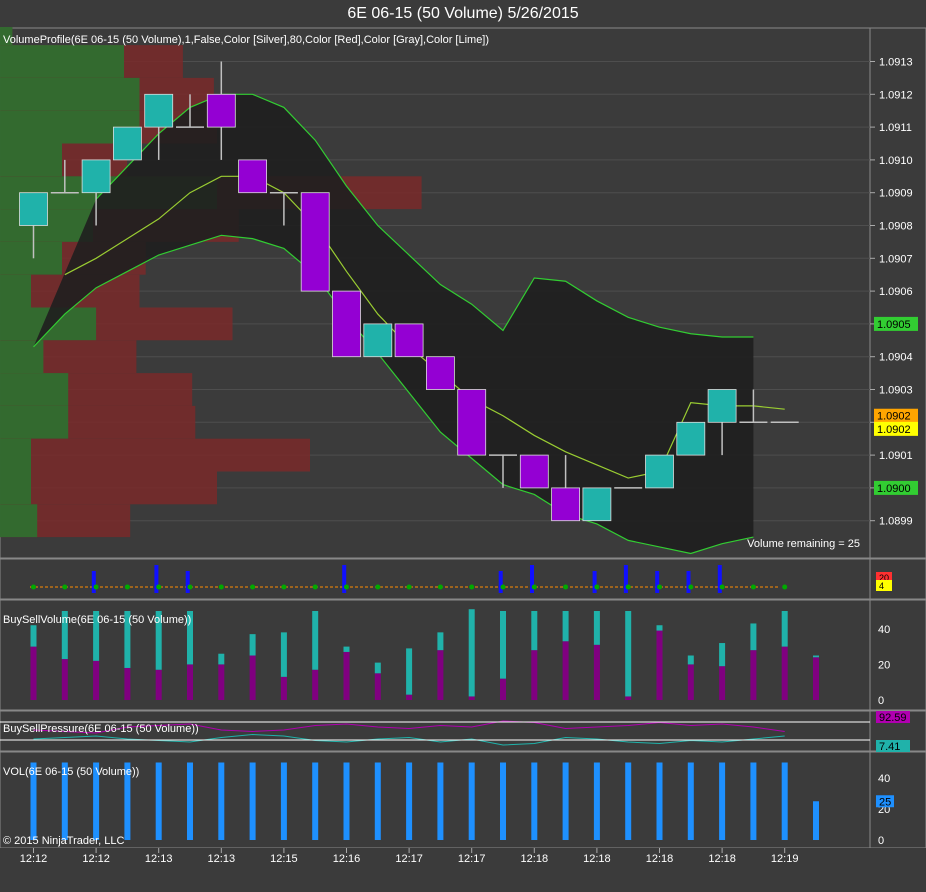  What do you see at coordinates (897, 655) in the screenshot?
I see `buysell-volume-axis` at bounding box center [897, 655].